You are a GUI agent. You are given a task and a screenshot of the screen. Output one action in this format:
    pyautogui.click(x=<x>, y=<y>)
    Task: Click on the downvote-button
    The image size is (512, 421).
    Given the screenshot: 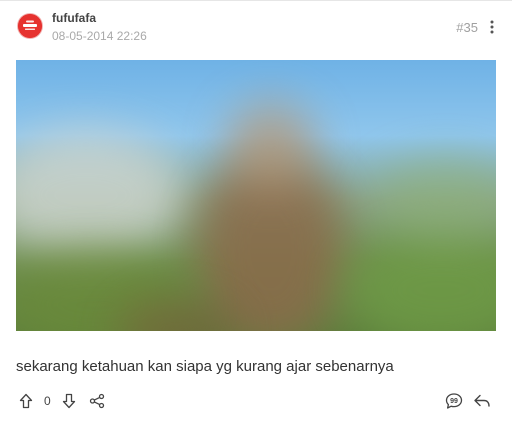 What is the action you would take?
    pyautogui.click(x=69, y=401)
    